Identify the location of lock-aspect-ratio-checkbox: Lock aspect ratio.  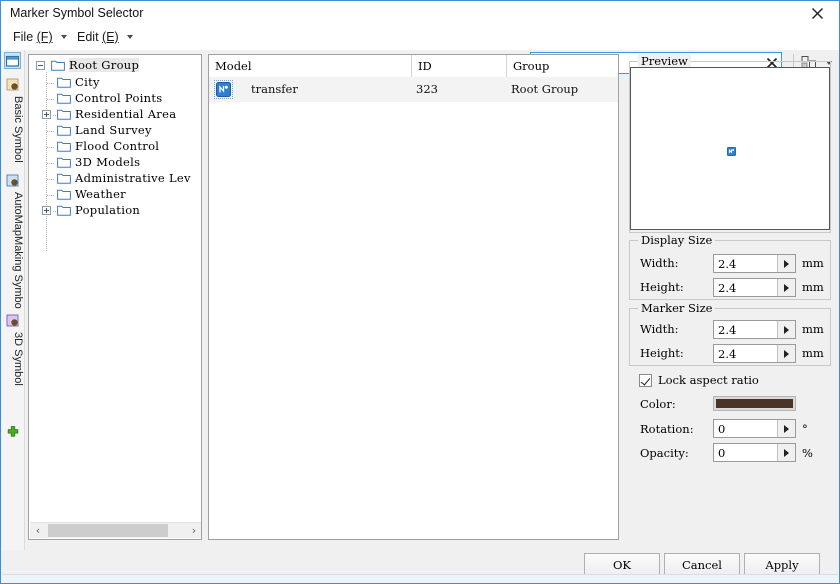
(699, 380).